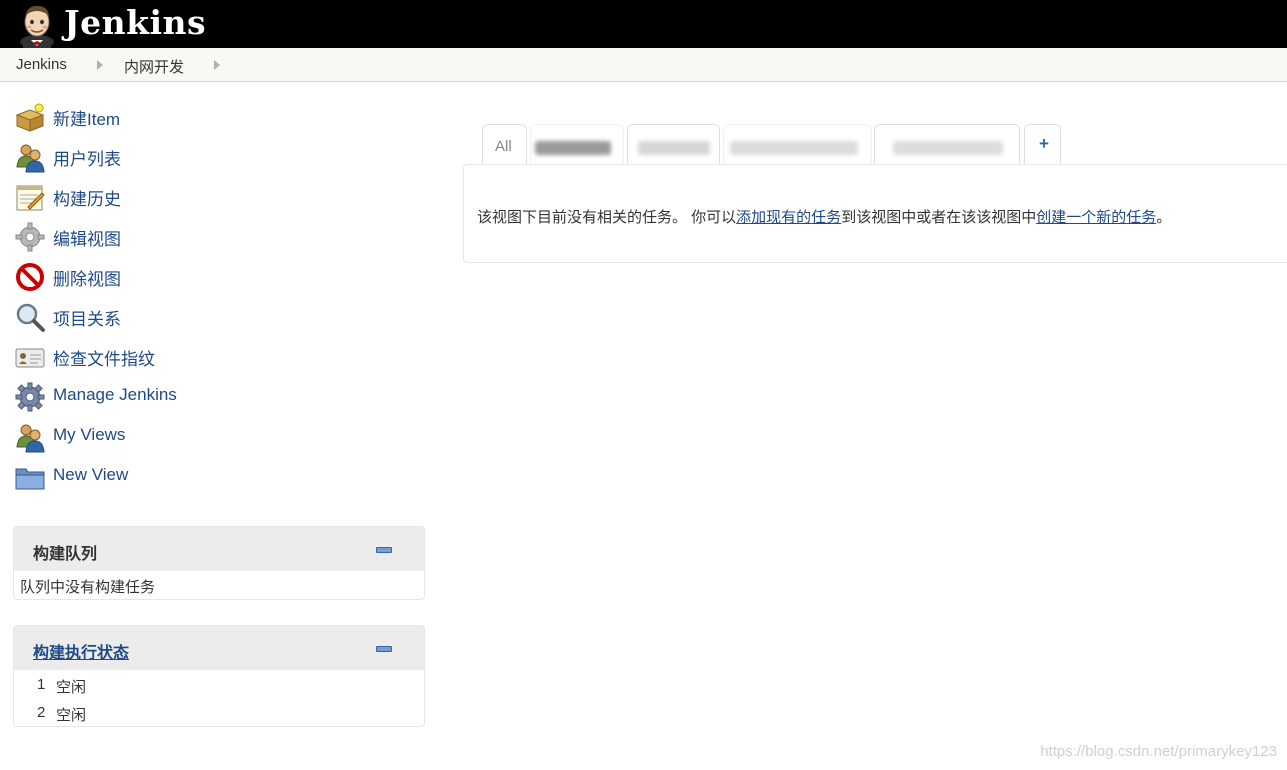 The width and height of the screenshot is (1287, 770). What do you see at coordinates (41, 712) in the screenshot?
I see `executor-number: 2` at bounding box center [41, 712].